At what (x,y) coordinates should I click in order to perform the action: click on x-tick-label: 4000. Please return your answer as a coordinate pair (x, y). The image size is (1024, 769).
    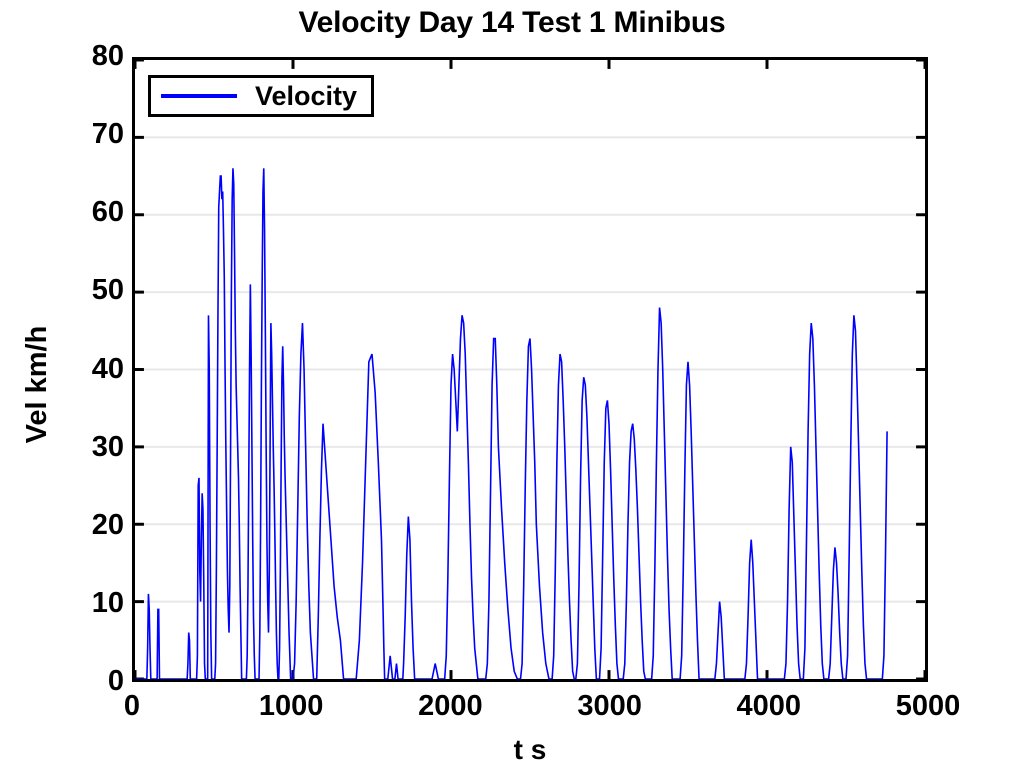
    Looking at the image, I should click on (769, 706).